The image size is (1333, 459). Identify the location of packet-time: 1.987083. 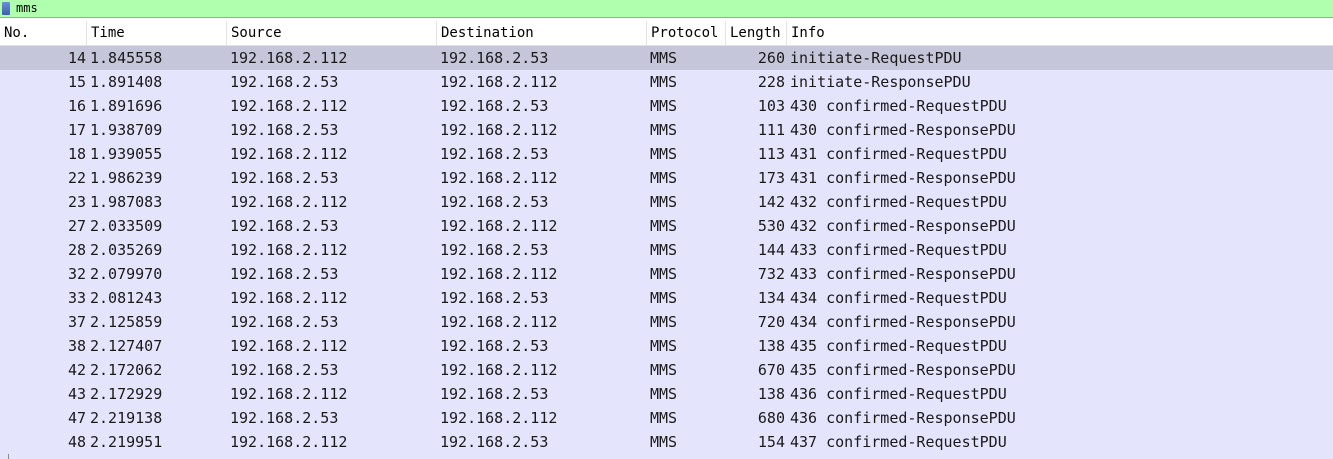
(126, 202).